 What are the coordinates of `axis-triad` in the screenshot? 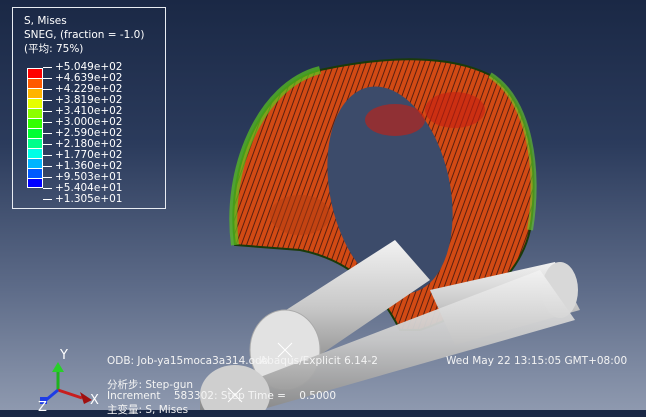 It's located at (66, 383).